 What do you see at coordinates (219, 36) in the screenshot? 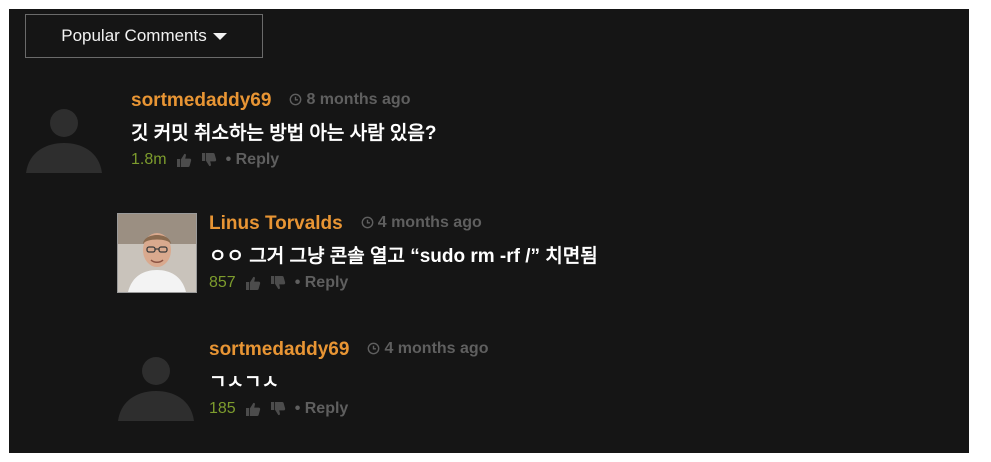
I see `caret-down-icon` at bounding box center [219, 36].